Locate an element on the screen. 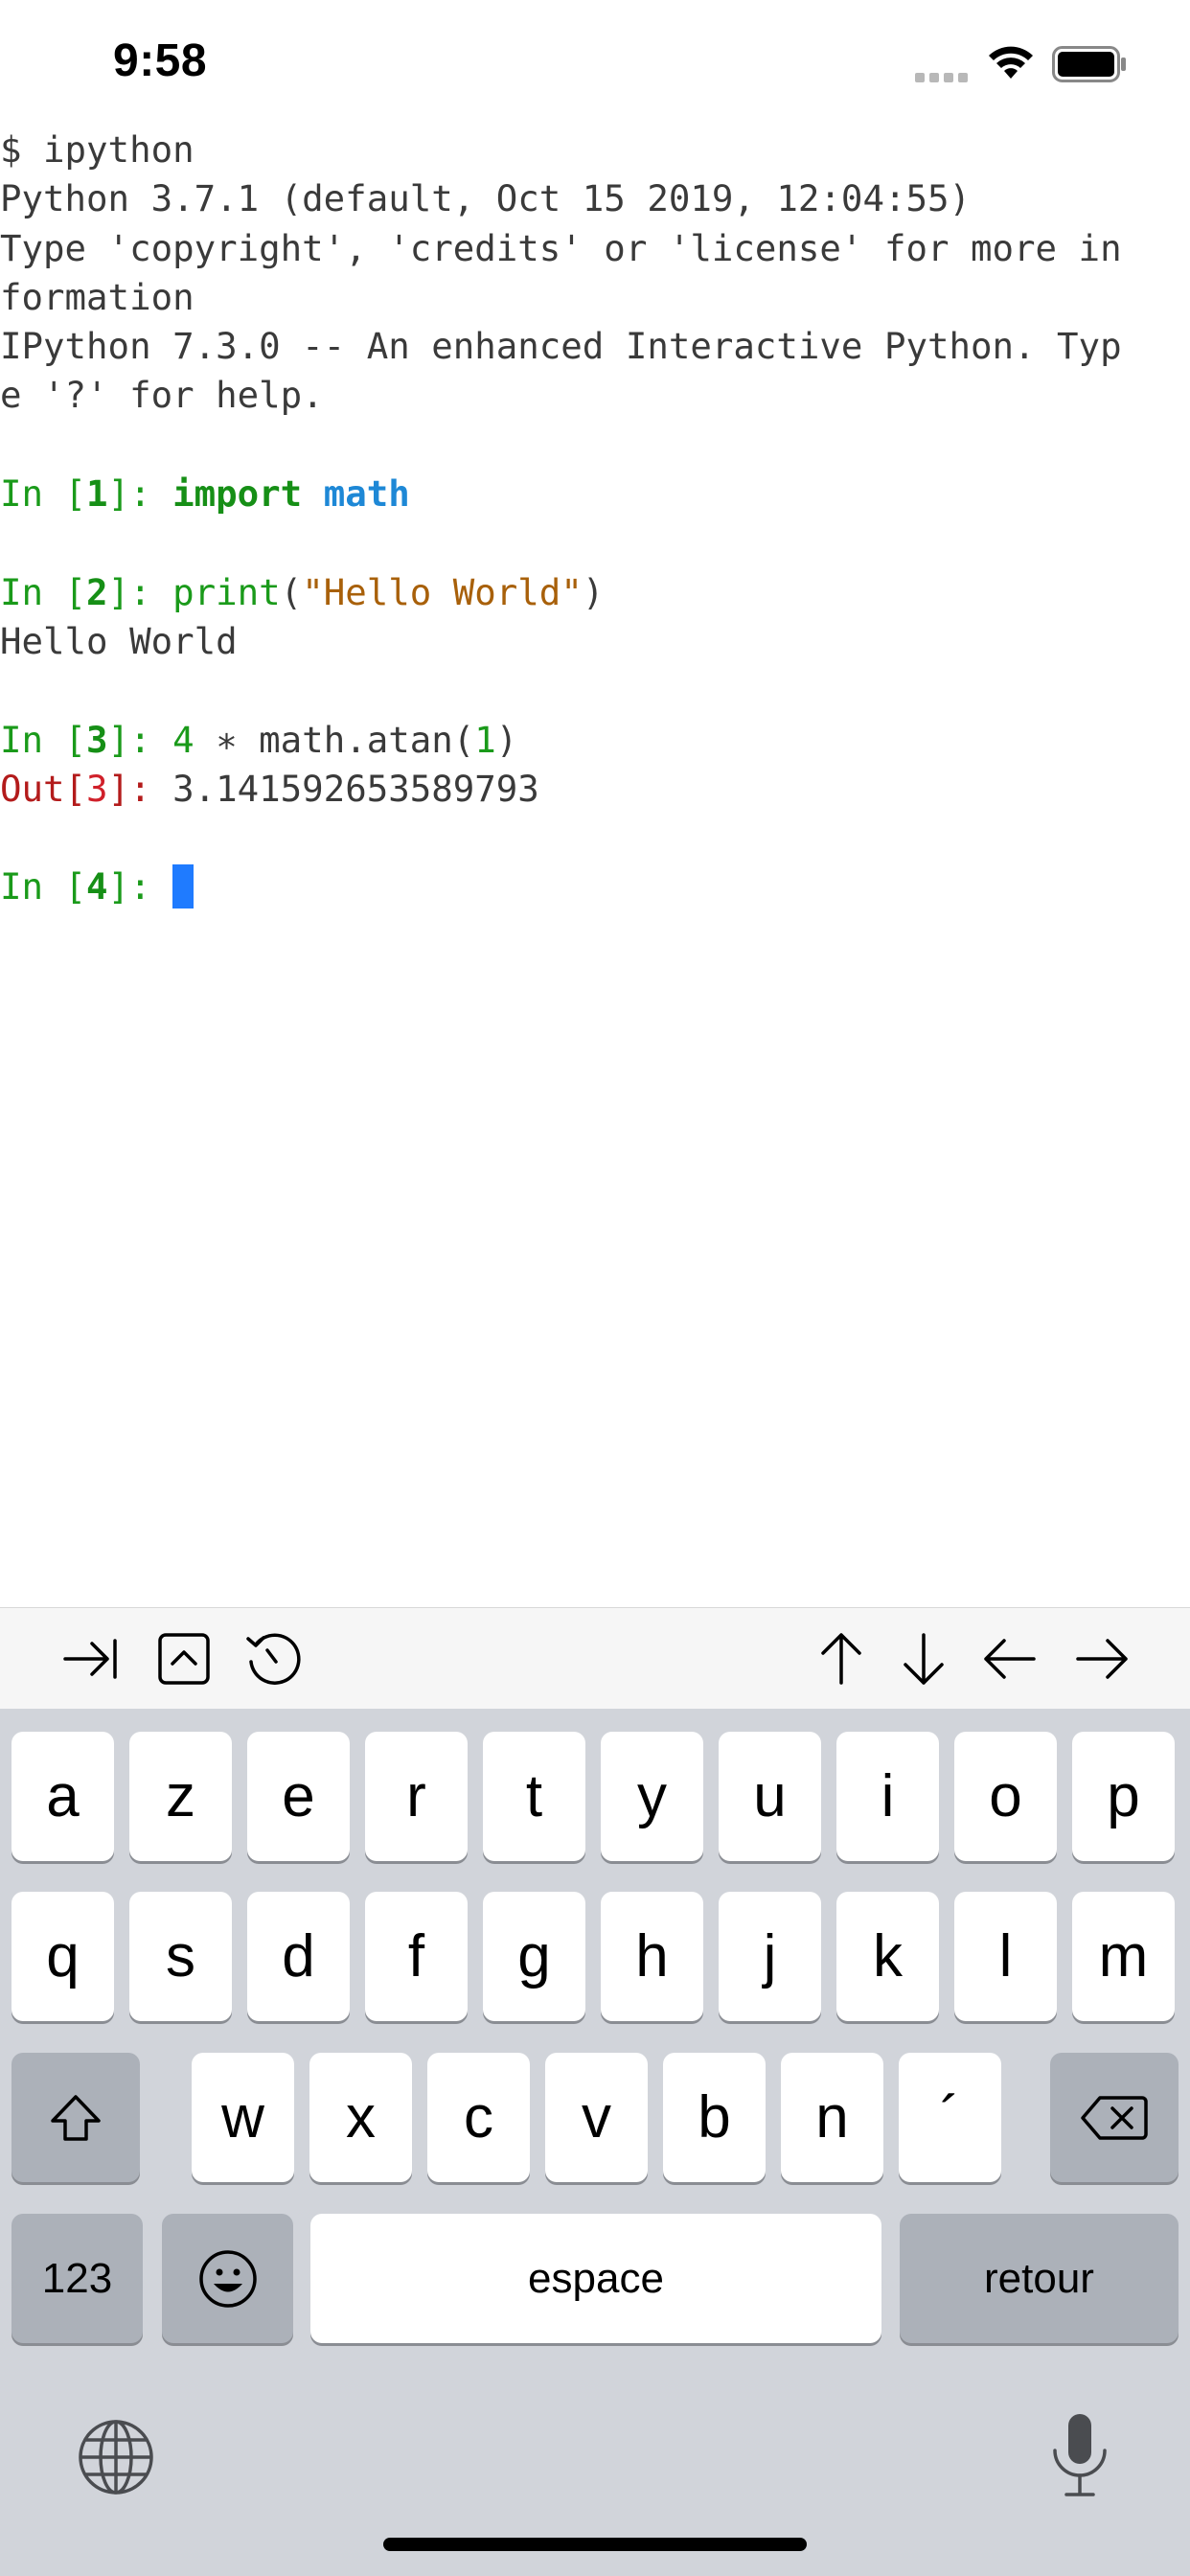  key-x: x is located at coordinates (360, 2117).